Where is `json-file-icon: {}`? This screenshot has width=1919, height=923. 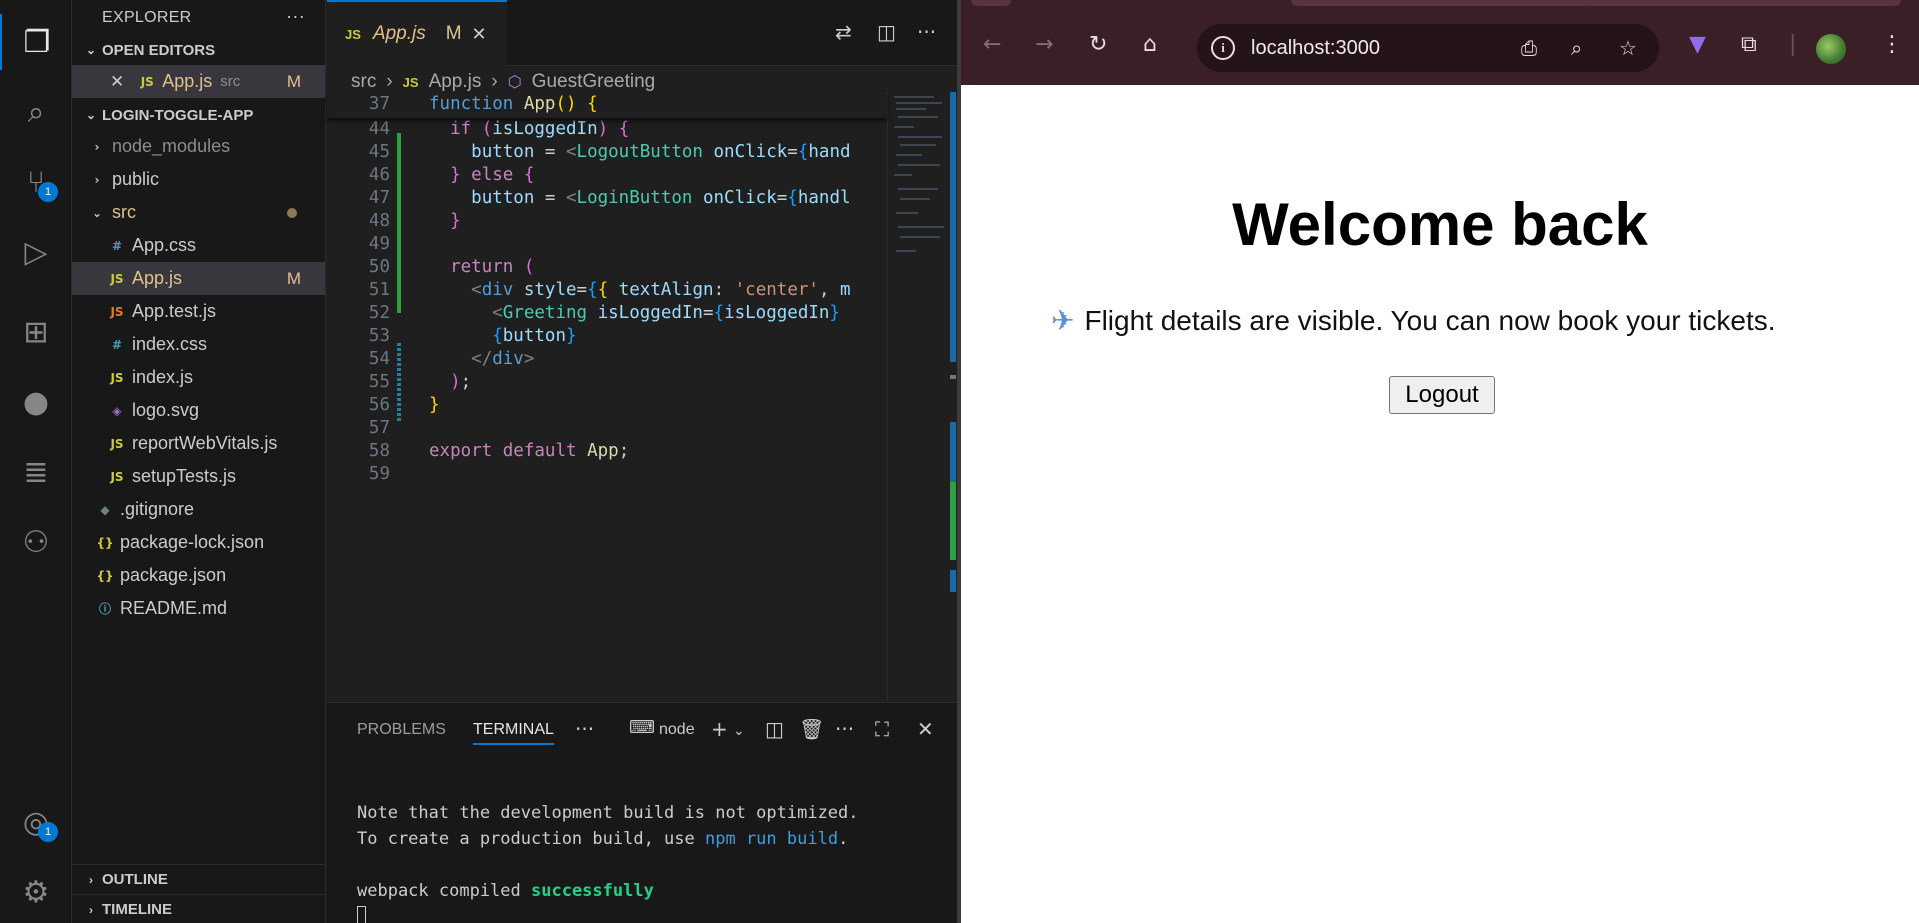 json-file-icon: {} is located at coordinates (105, 542).